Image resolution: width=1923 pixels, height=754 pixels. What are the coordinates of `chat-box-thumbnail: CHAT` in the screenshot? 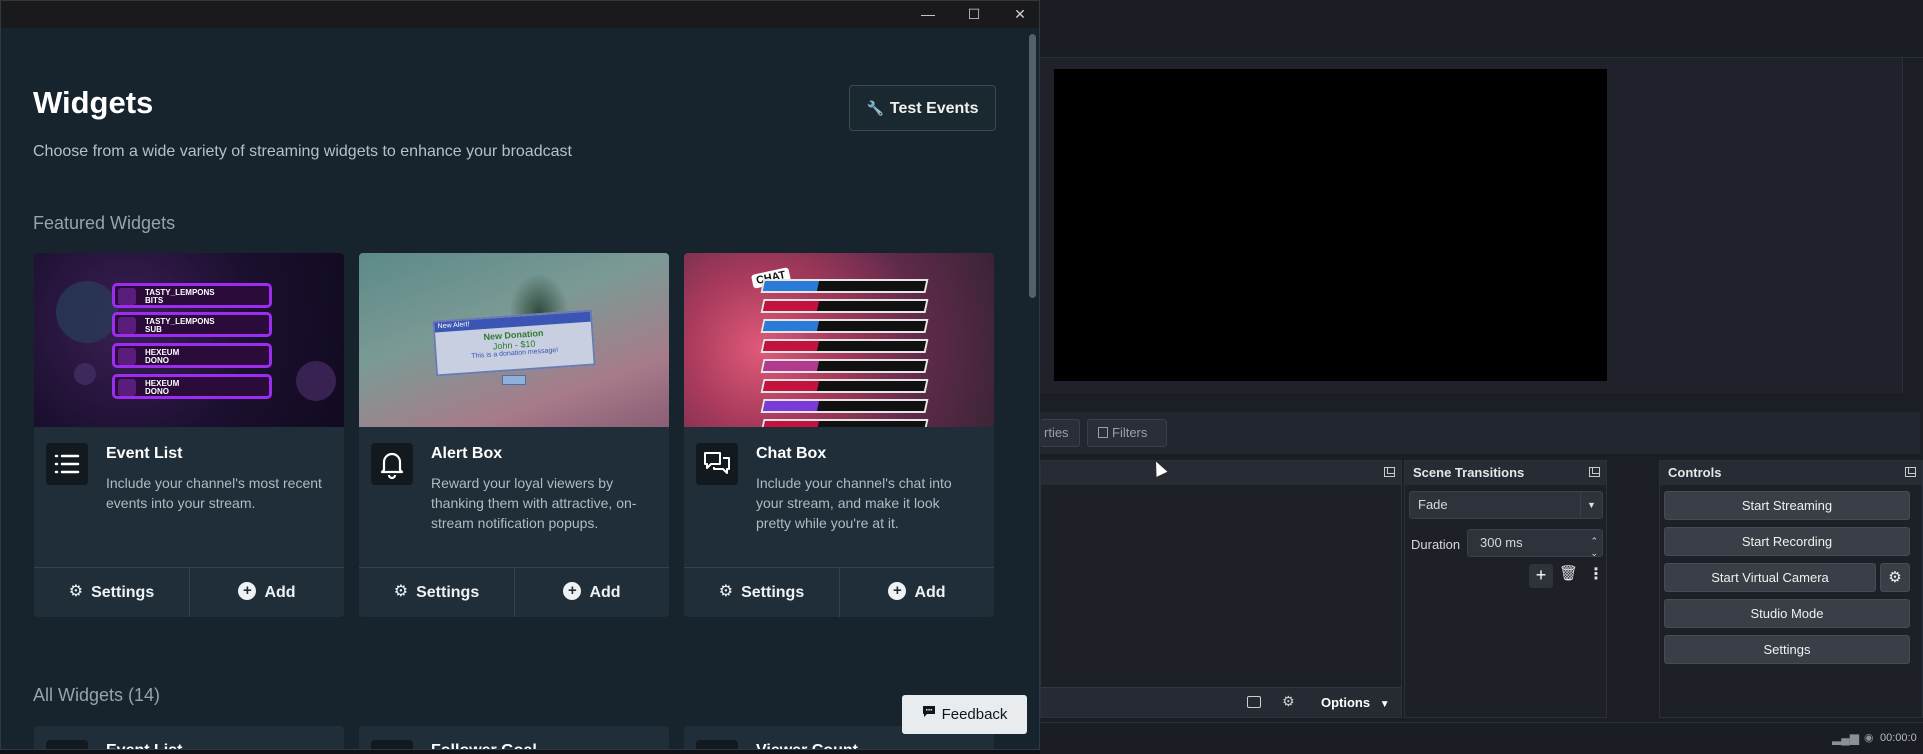 It's located at (839, 340).